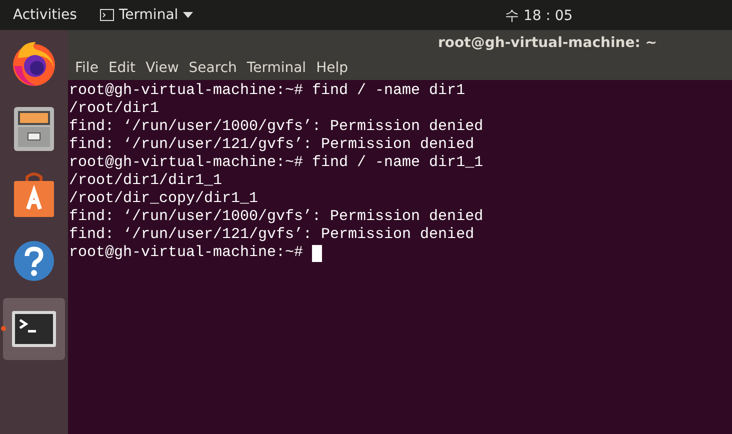 This screenshot has width=732, height=434. Describe the element at coordinates (277, 68) in the screenshot. I see `menu-item: Terminal` at that location.